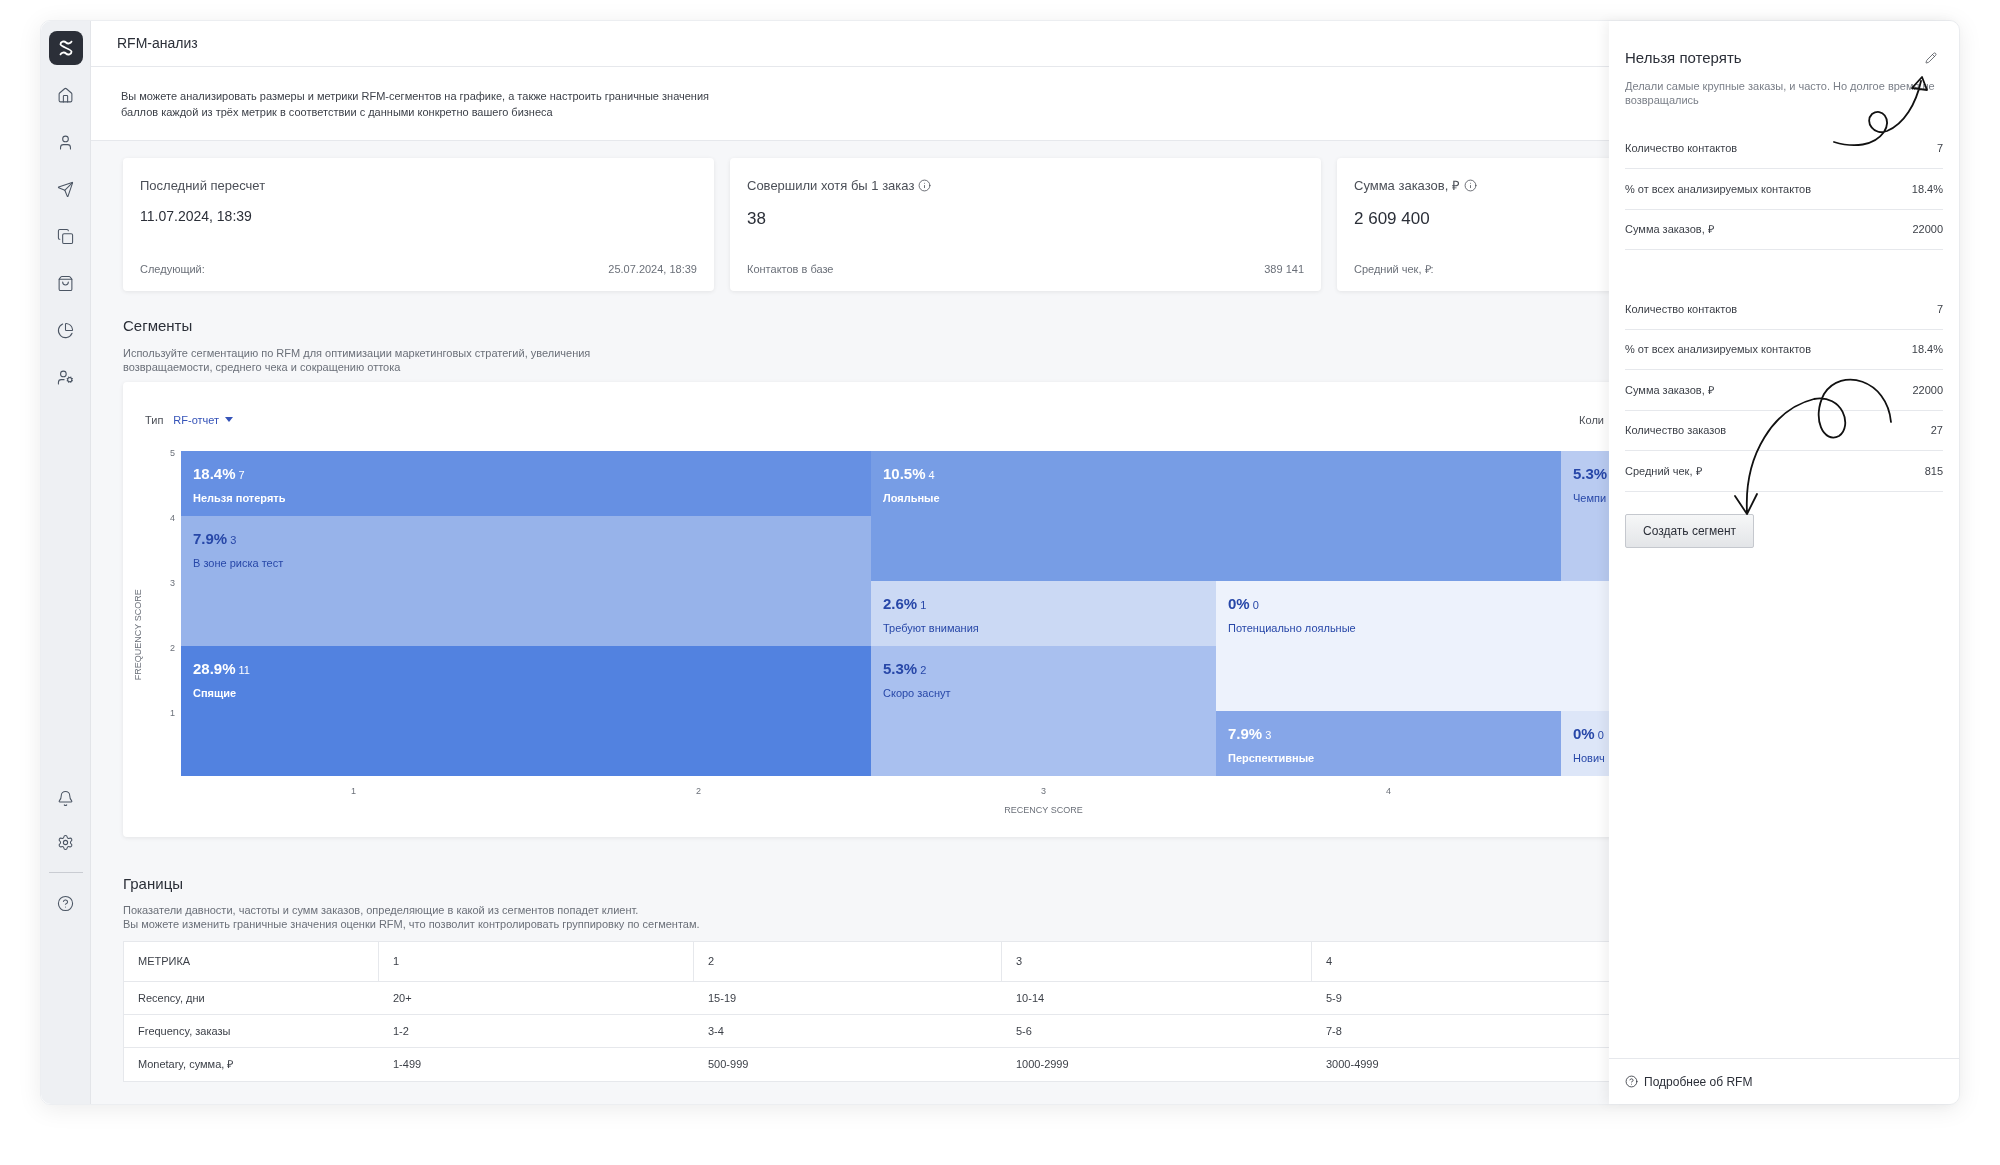  What do you see at coordinates (153, 883) in the screenshot?
I see `section-title: Границы` at bounding box center [153, 883].